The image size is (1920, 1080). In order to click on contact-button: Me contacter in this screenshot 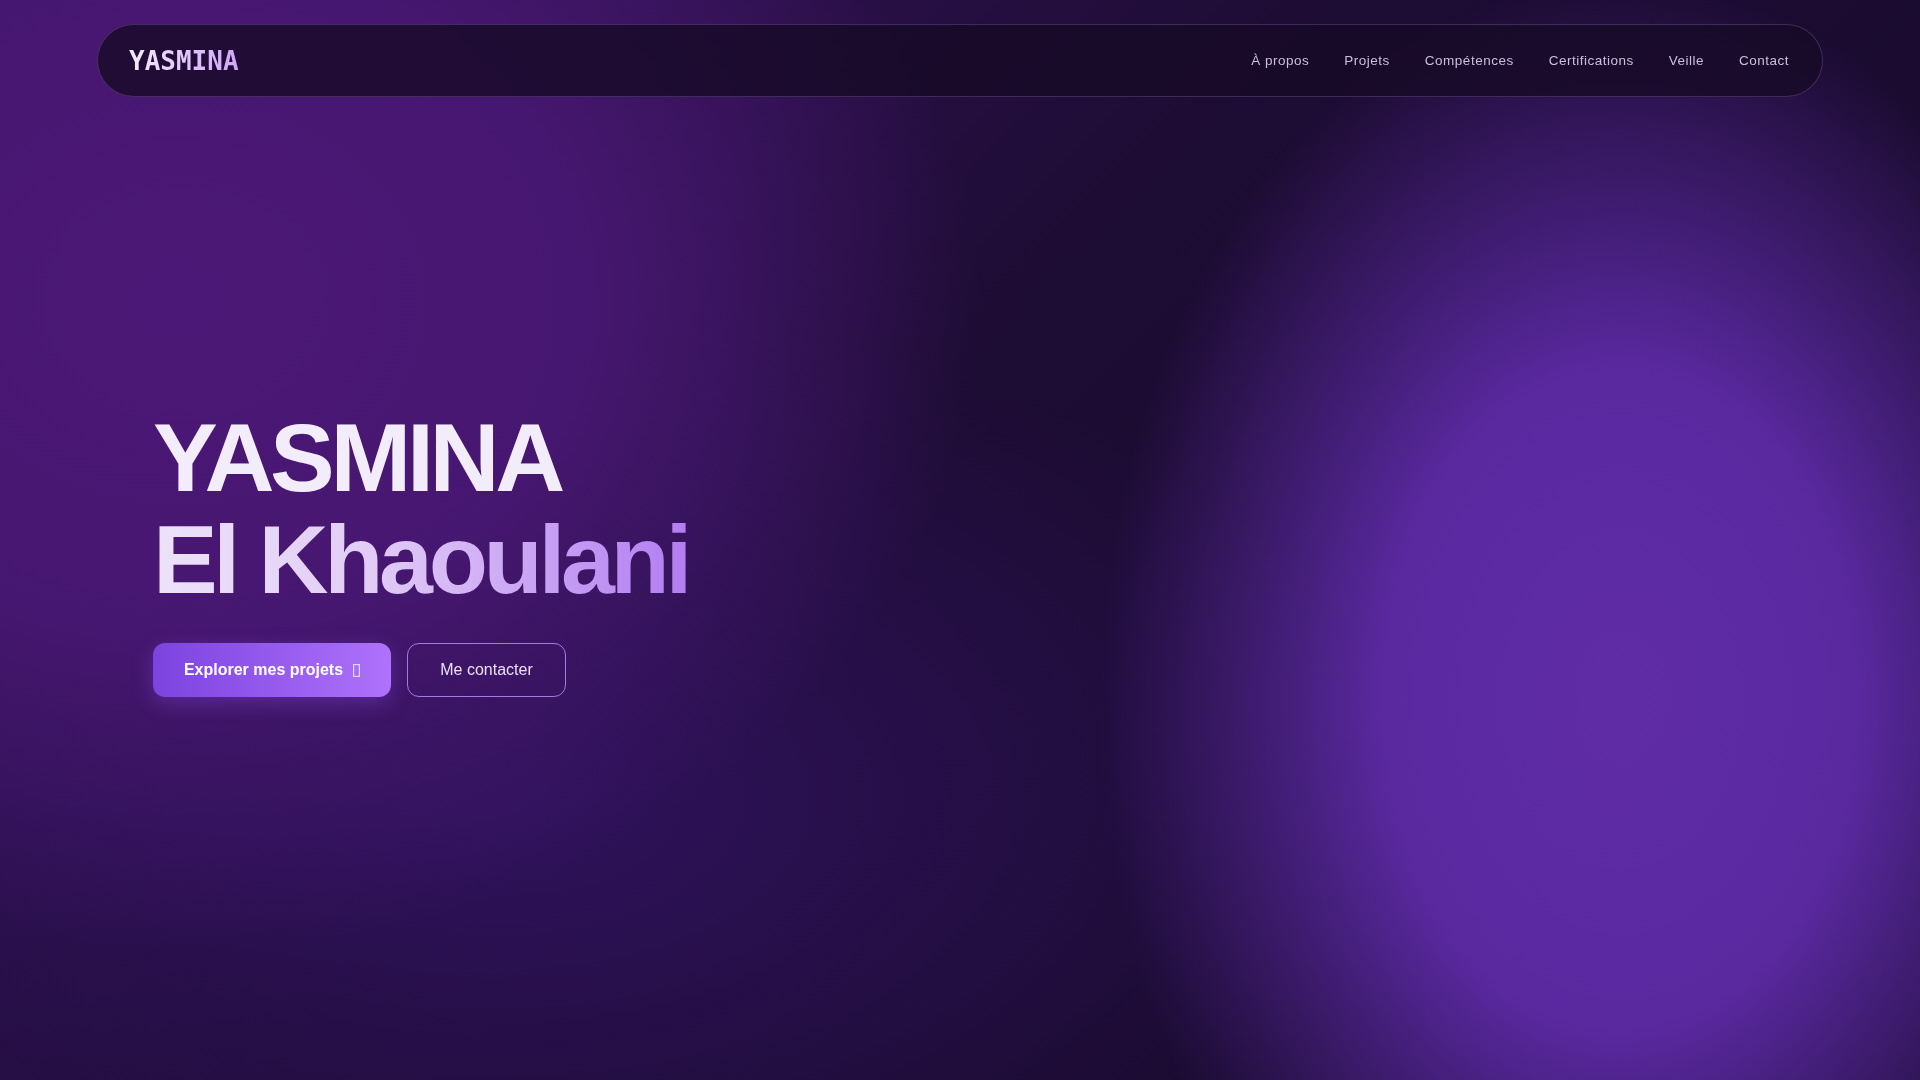, I will do `click(486, 670)`.